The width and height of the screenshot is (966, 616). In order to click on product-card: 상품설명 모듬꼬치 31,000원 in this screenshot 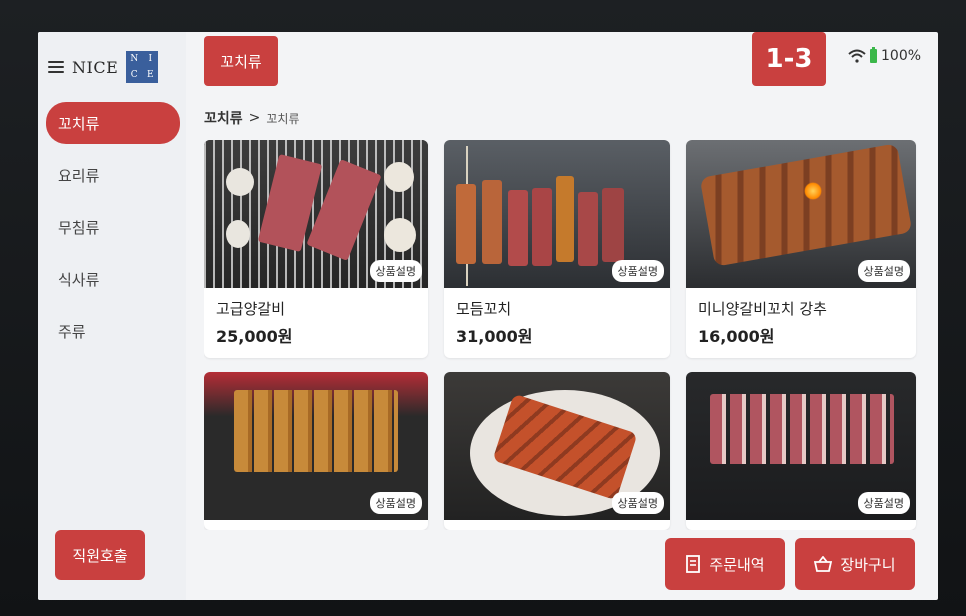, I will do `click(557, 249)`.